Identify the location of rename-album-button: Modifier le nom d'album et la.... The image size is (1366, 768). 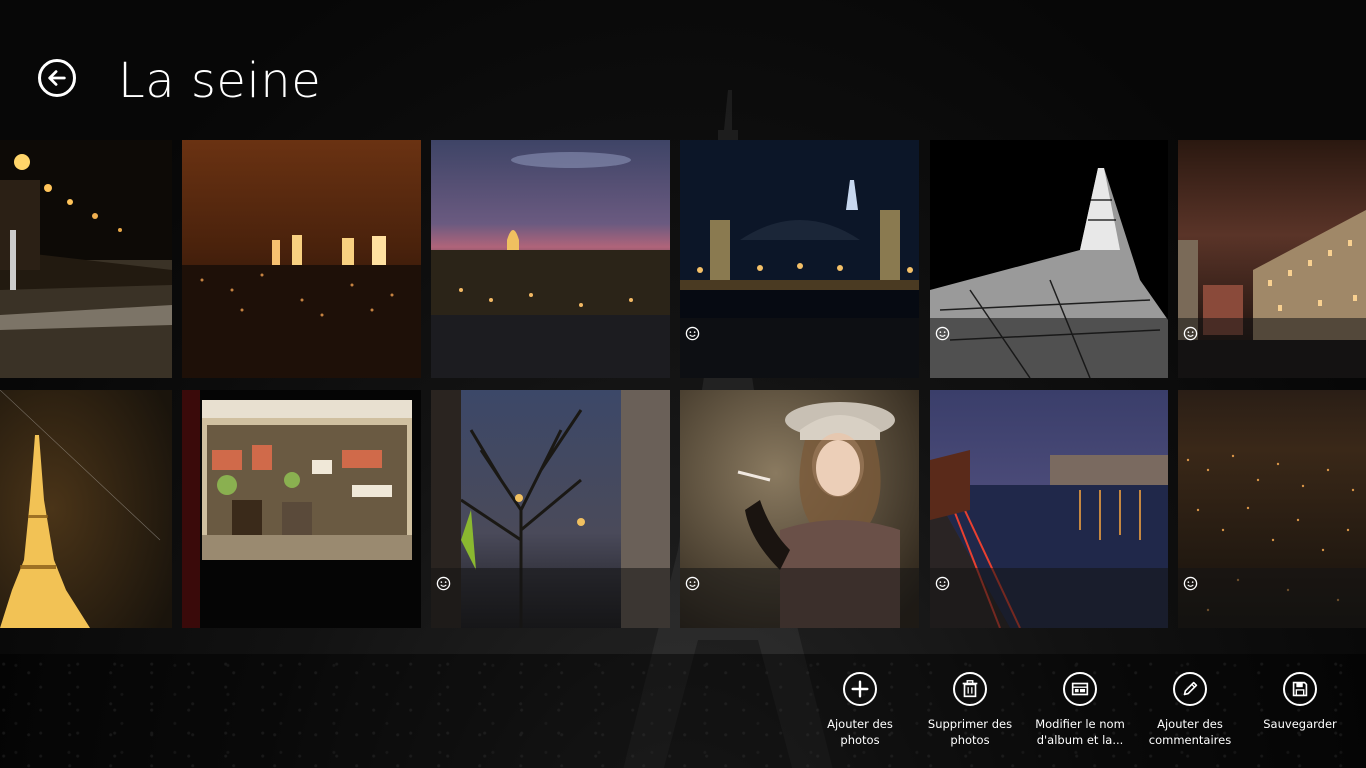
(1080, 710).